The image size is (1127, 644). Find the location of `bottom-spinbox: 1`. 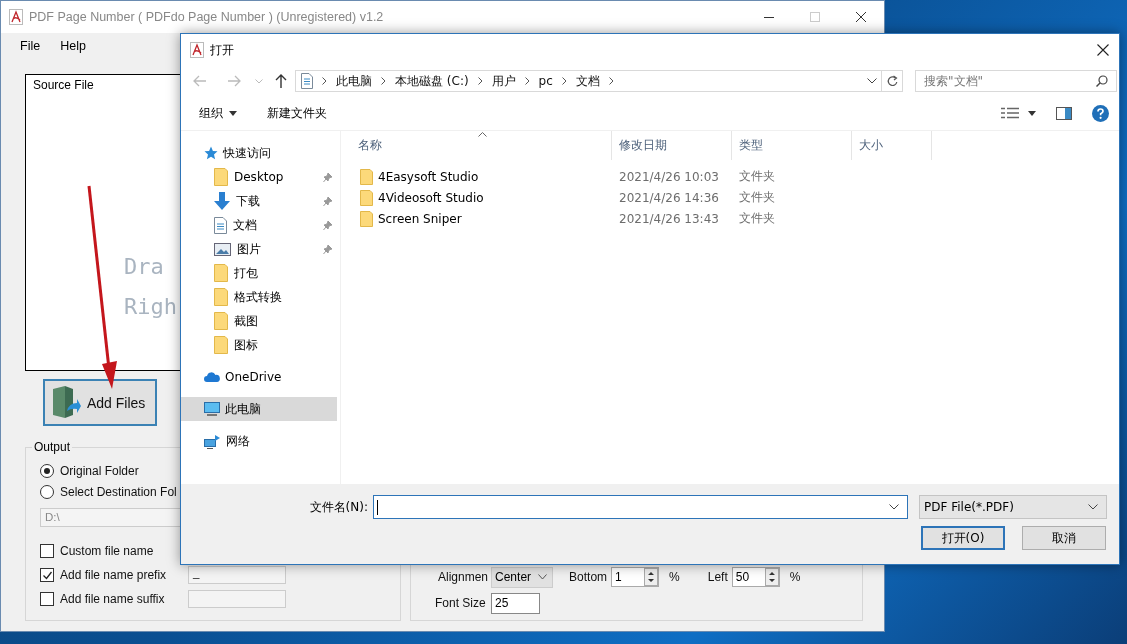

bottom-spinbox: 1 is located at coordinates (635, 577).